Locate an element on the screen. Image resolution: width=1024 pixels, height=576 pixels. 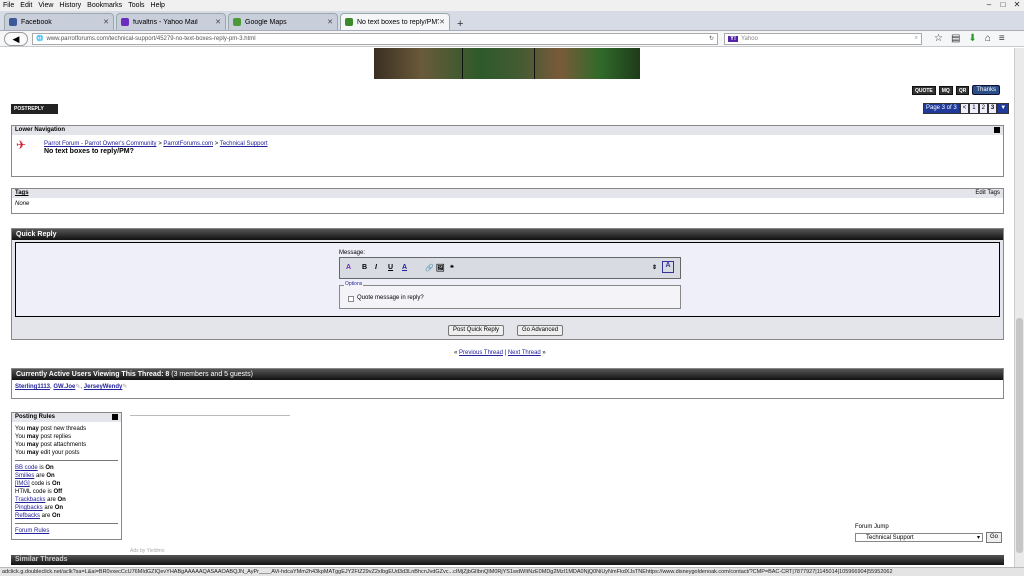
bb-code-link: BB code is located at coordinates (26, 468).